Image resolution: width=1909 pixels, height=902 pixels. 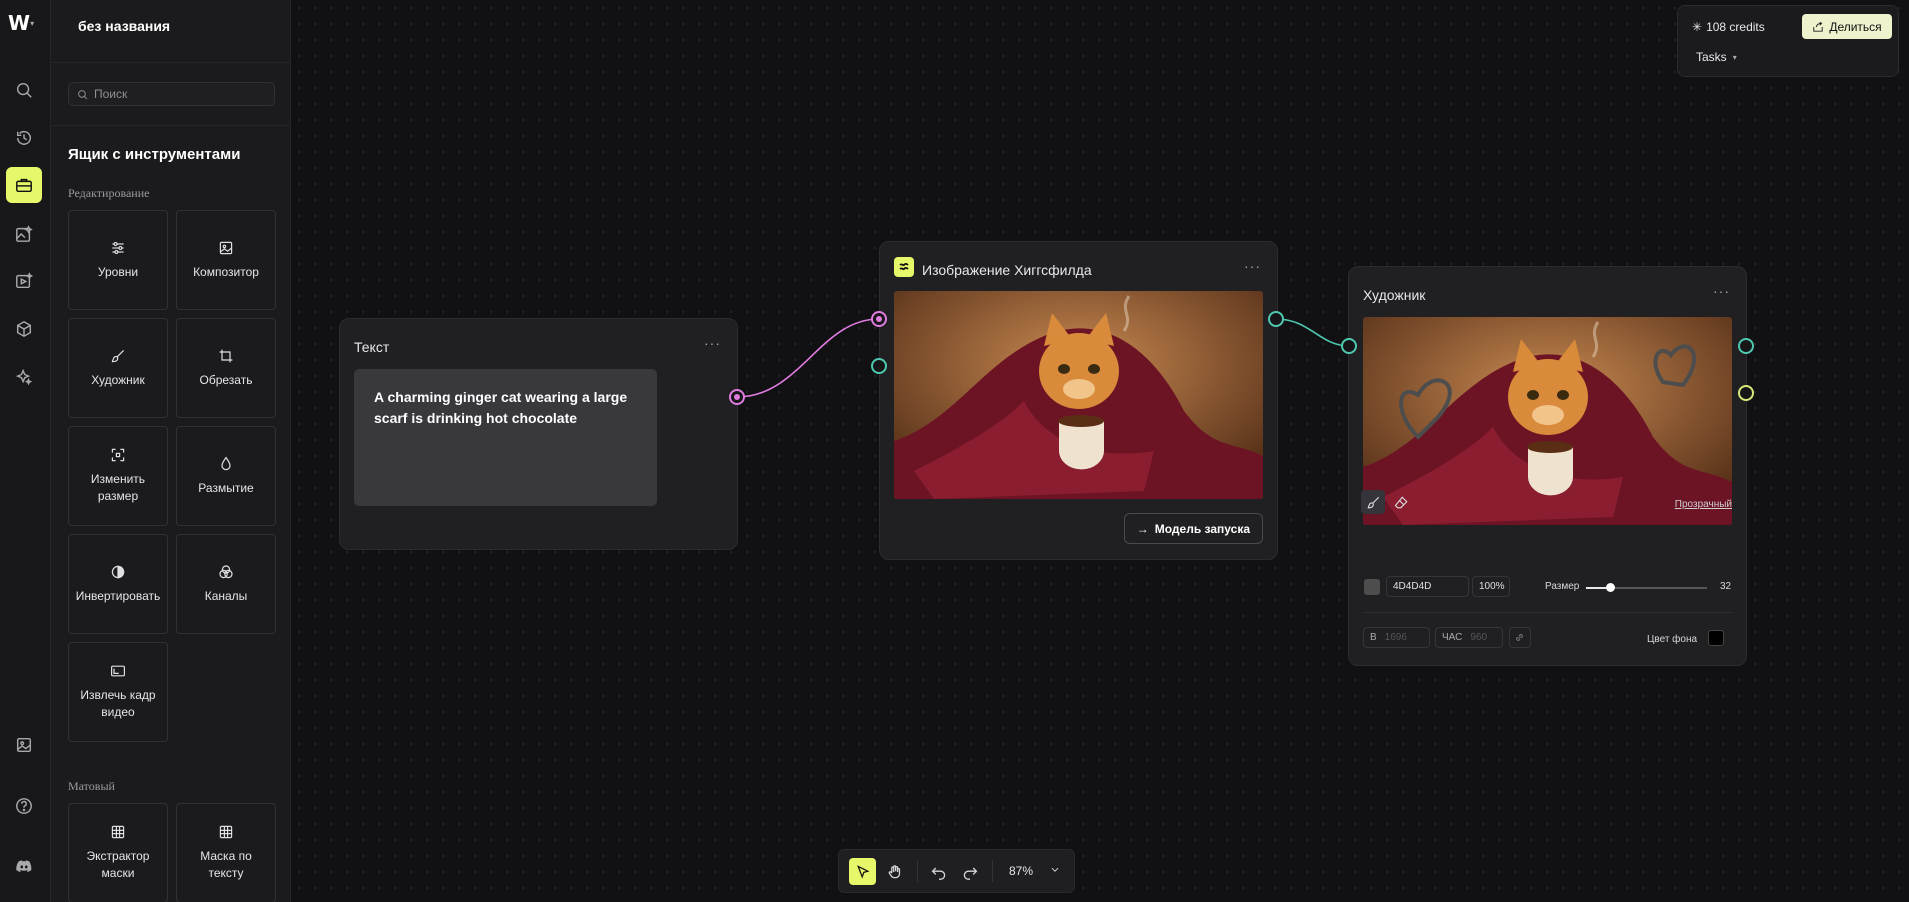 What do you see at coordinates (1711, 57) in the screenshot?
I see `tasks-label: Tasks` at bounding box center [1711, 57].